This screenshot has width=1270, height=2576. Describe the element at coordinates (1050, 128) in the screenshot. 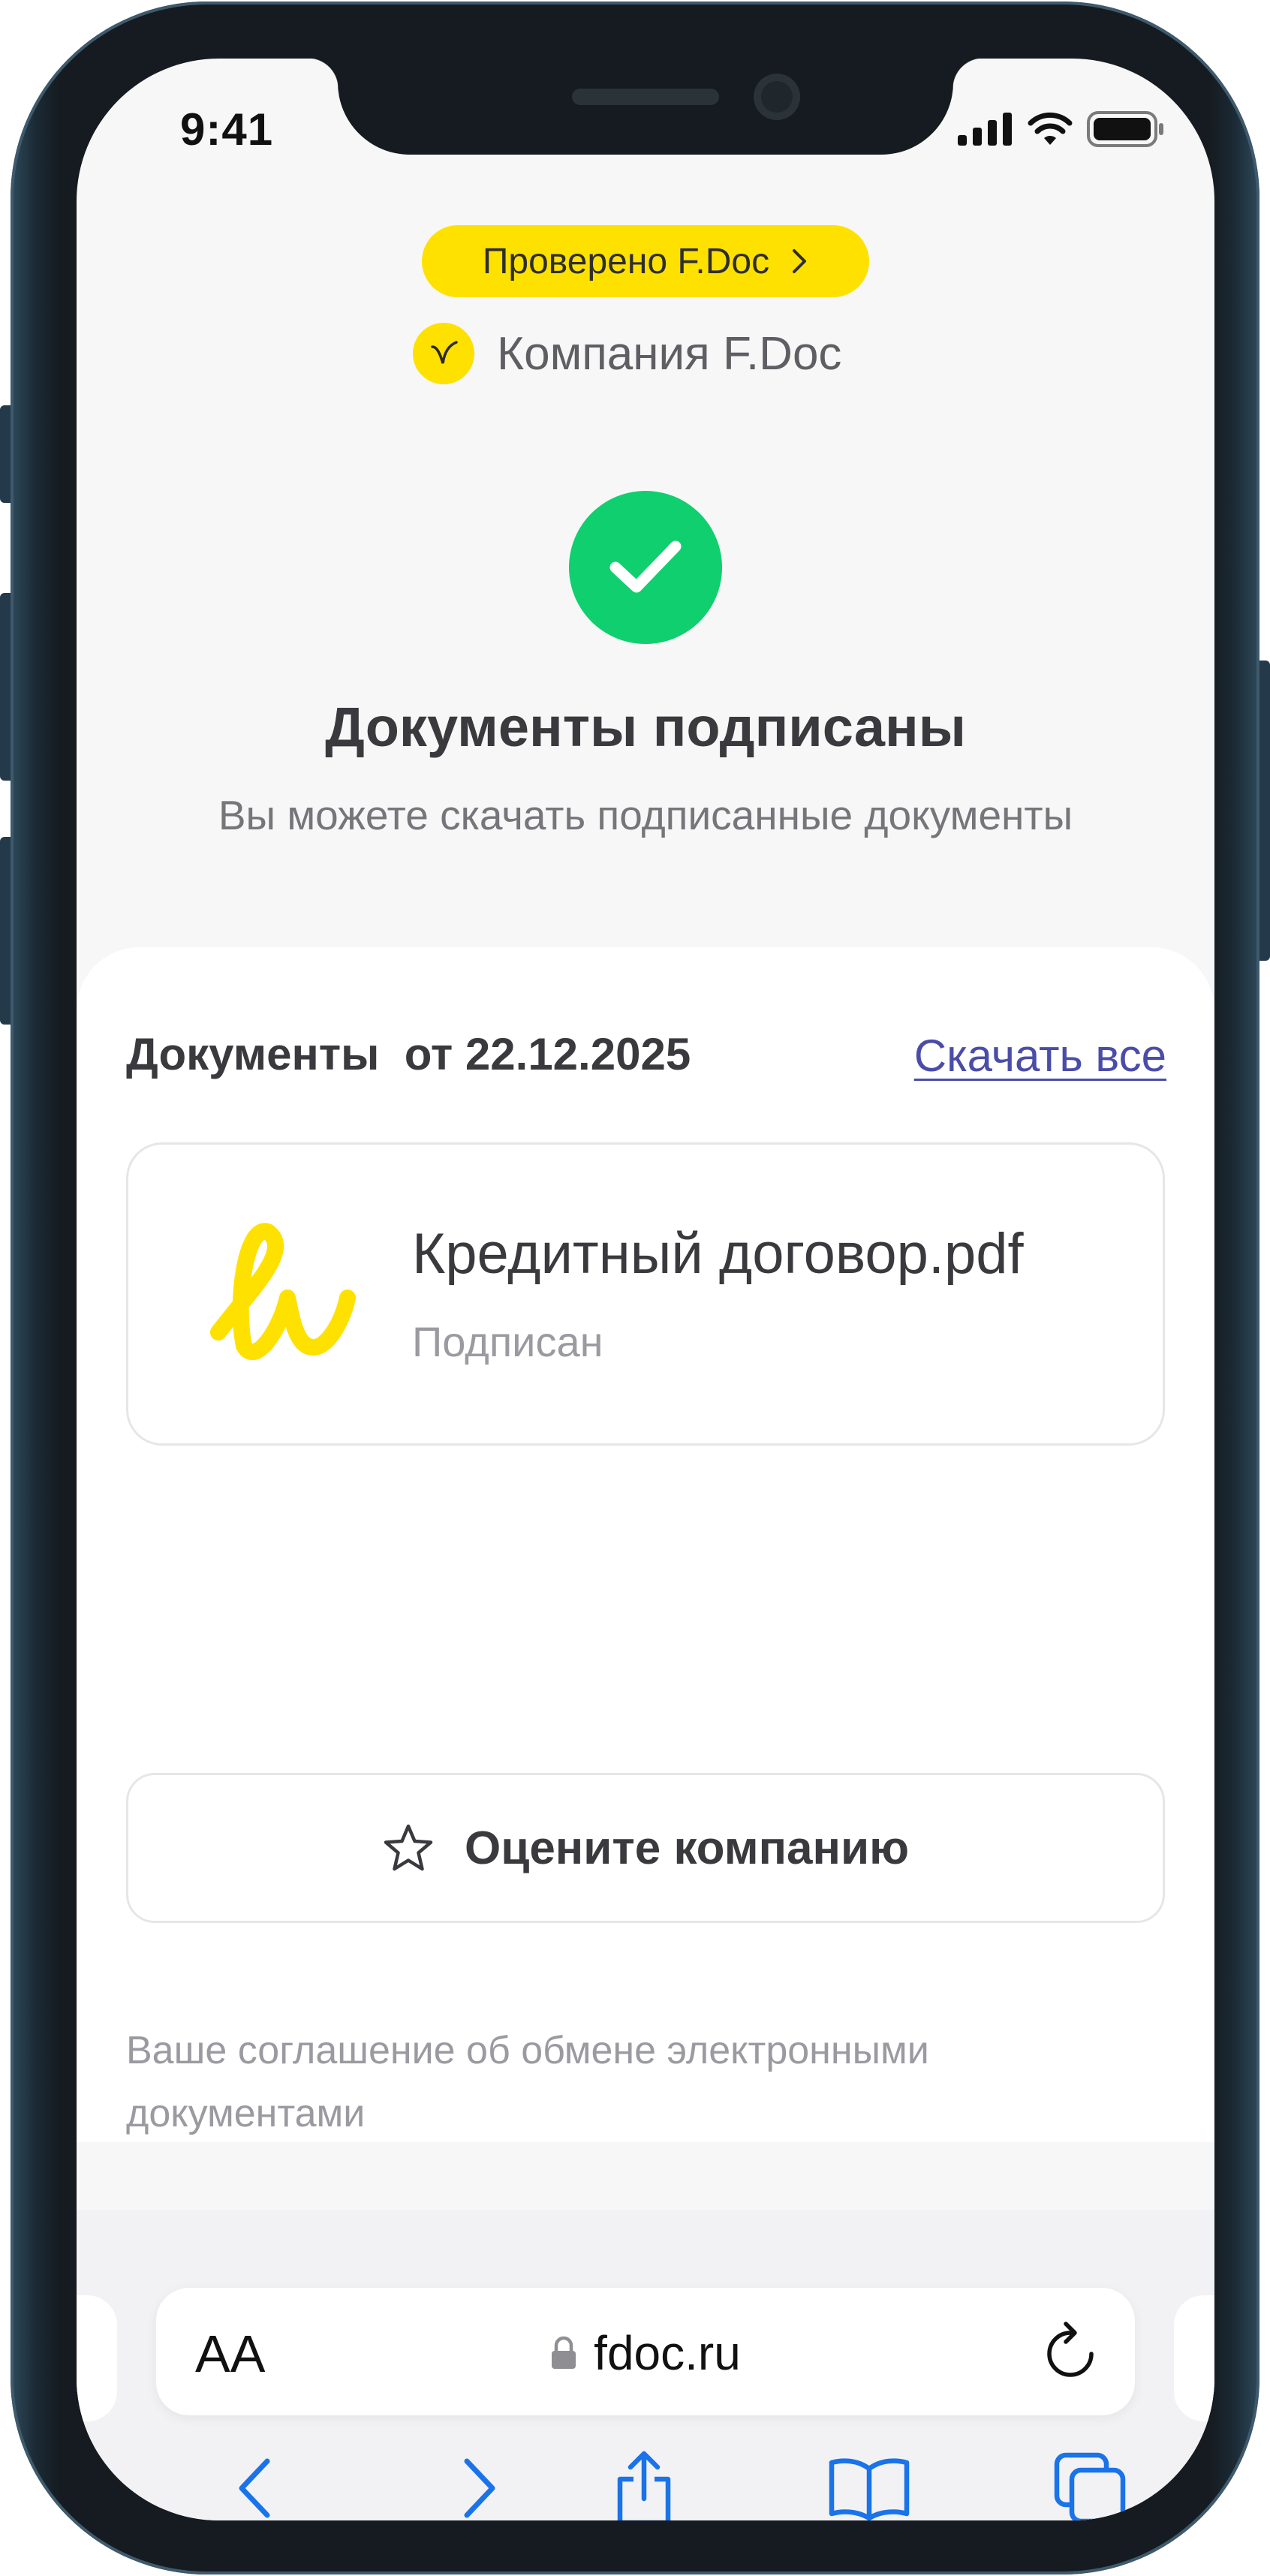

I see `wifi-icon` at that location.